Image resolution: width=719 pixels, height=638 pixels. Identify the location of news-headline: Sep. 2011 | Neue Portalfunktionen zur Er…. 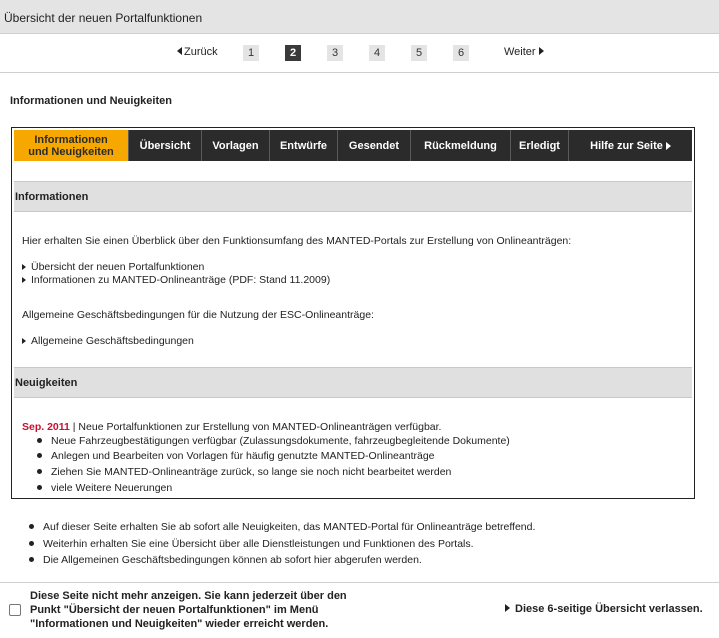
(231, 427).